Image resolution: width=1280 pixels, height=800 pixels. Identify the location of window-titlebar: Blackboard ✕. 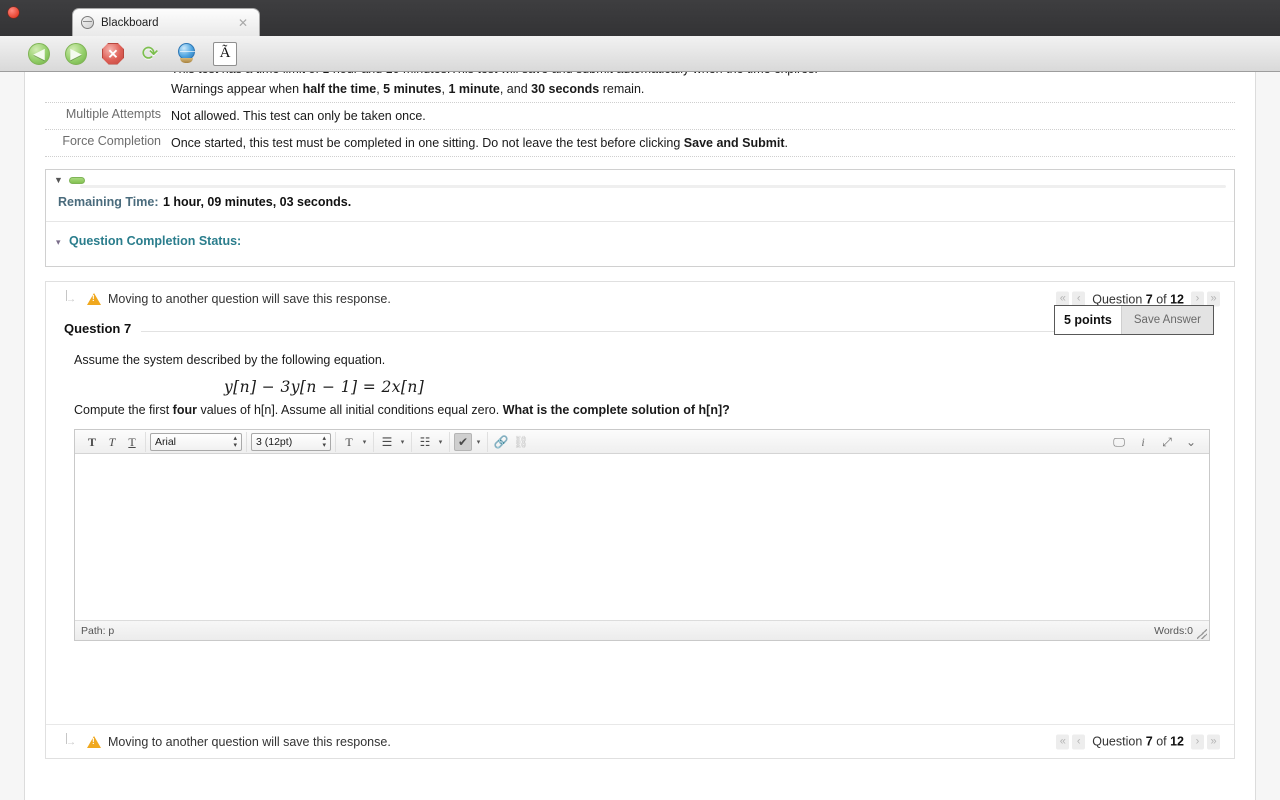
(640, 18).